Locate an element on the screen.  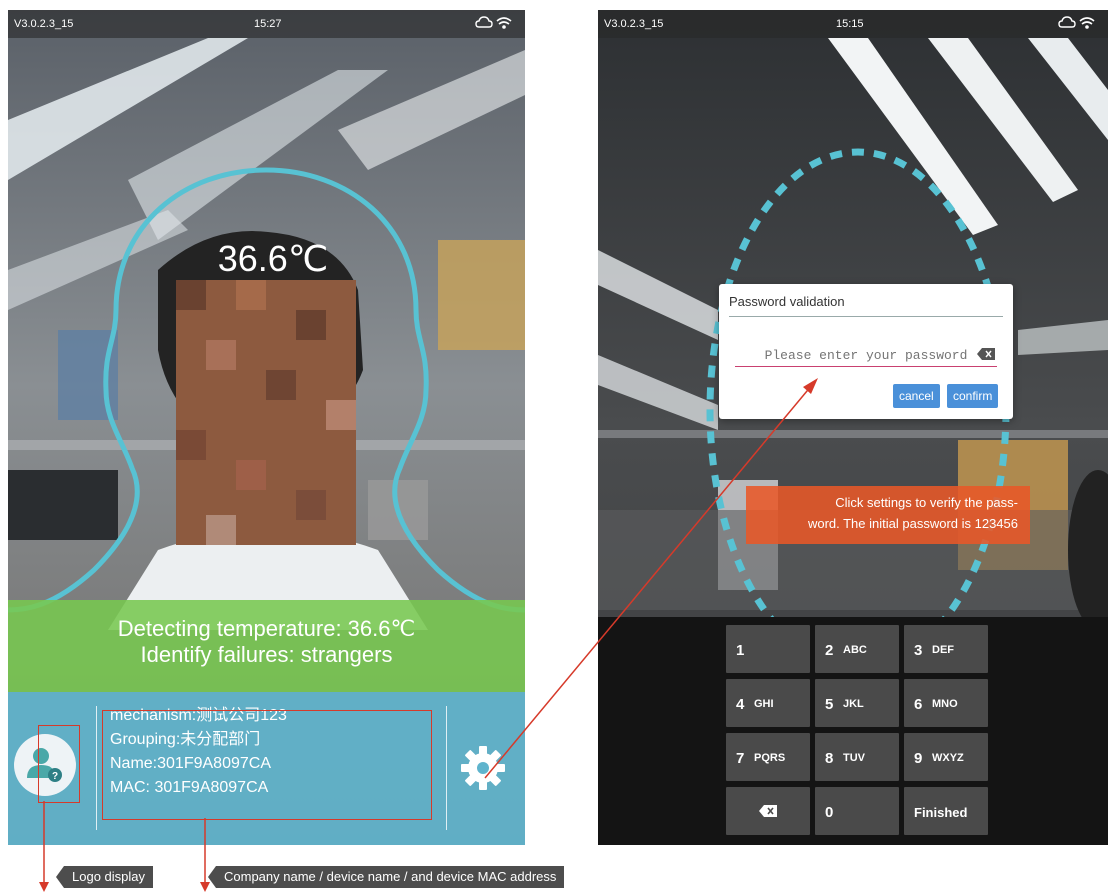
key-letters: GHI is located at coordinates (764, 704).